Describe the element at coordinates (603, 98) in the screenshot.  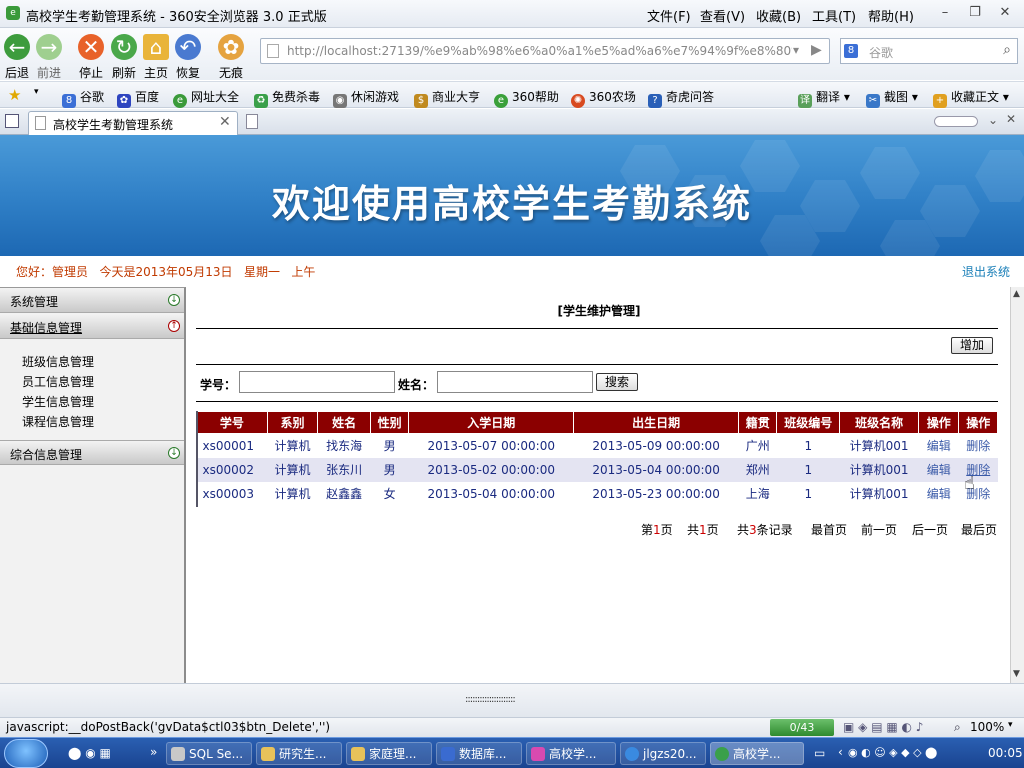
I see `fav-360farm: ✺ 360农场` at that location.